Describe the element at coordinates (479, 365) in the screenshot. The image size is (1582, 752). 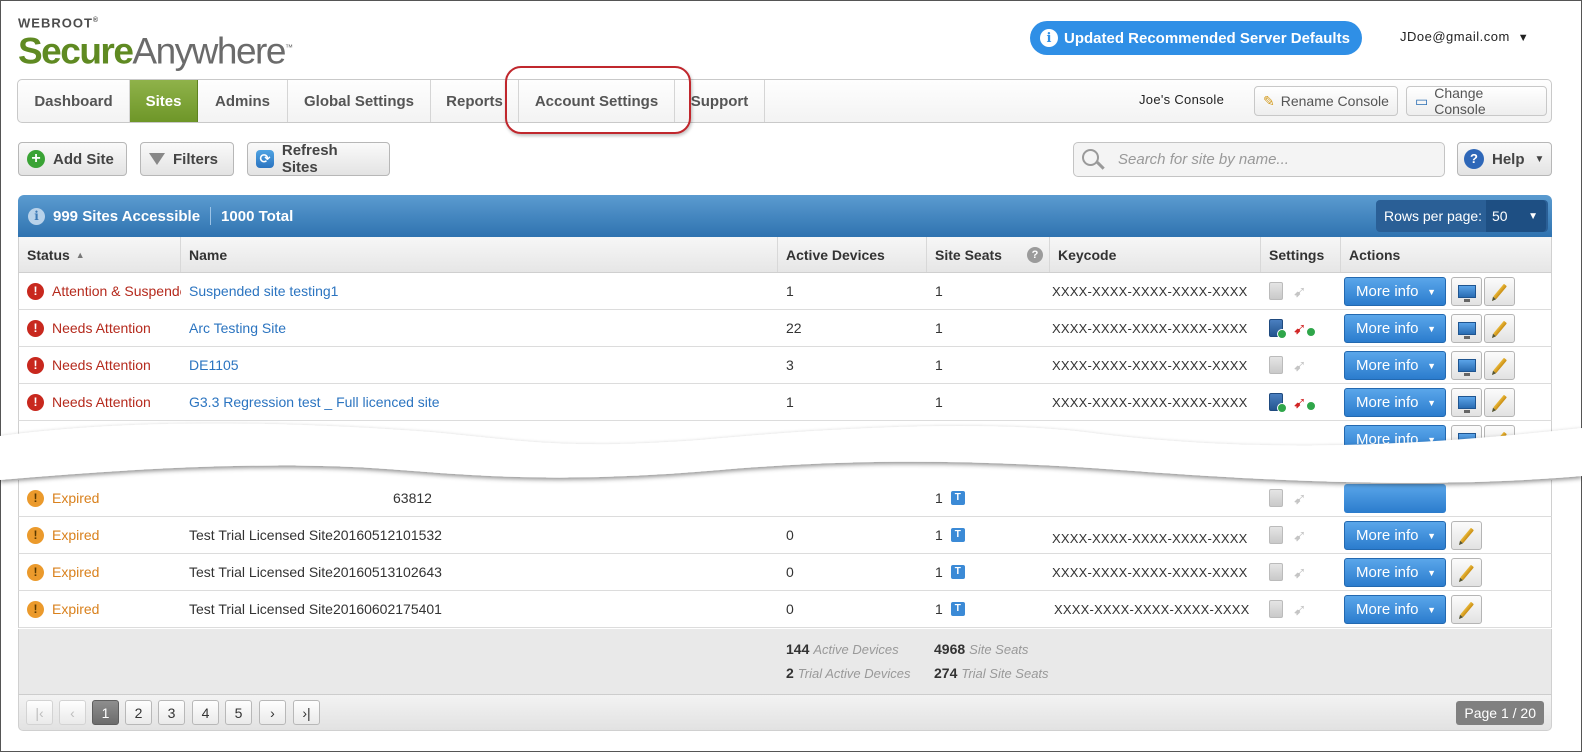
I see `site-name-link: DE1105` at that location.